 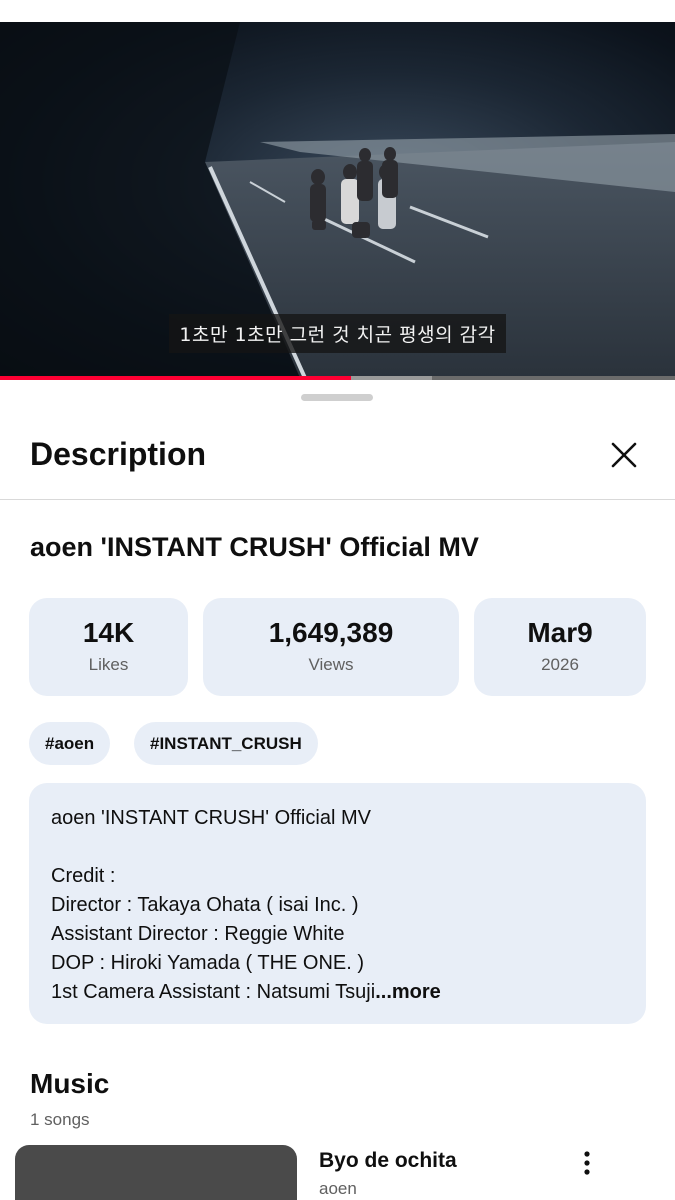 I want to click on sheet-title: Description, so click(x=118, y=454).